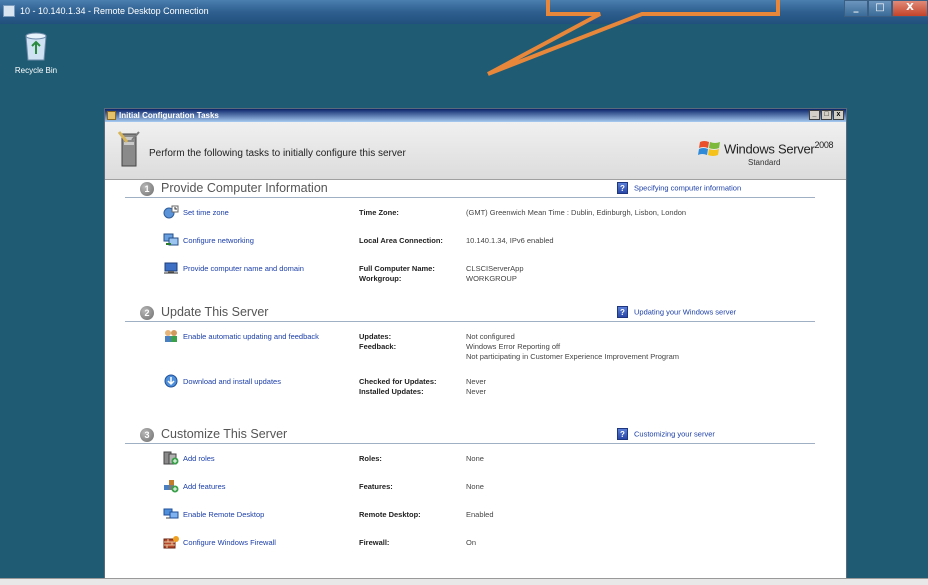 This screenshot has height=585, width=928. Describe the element at coordinates (633, 38) in the screenshot. I see `callout-arrow` at that location.